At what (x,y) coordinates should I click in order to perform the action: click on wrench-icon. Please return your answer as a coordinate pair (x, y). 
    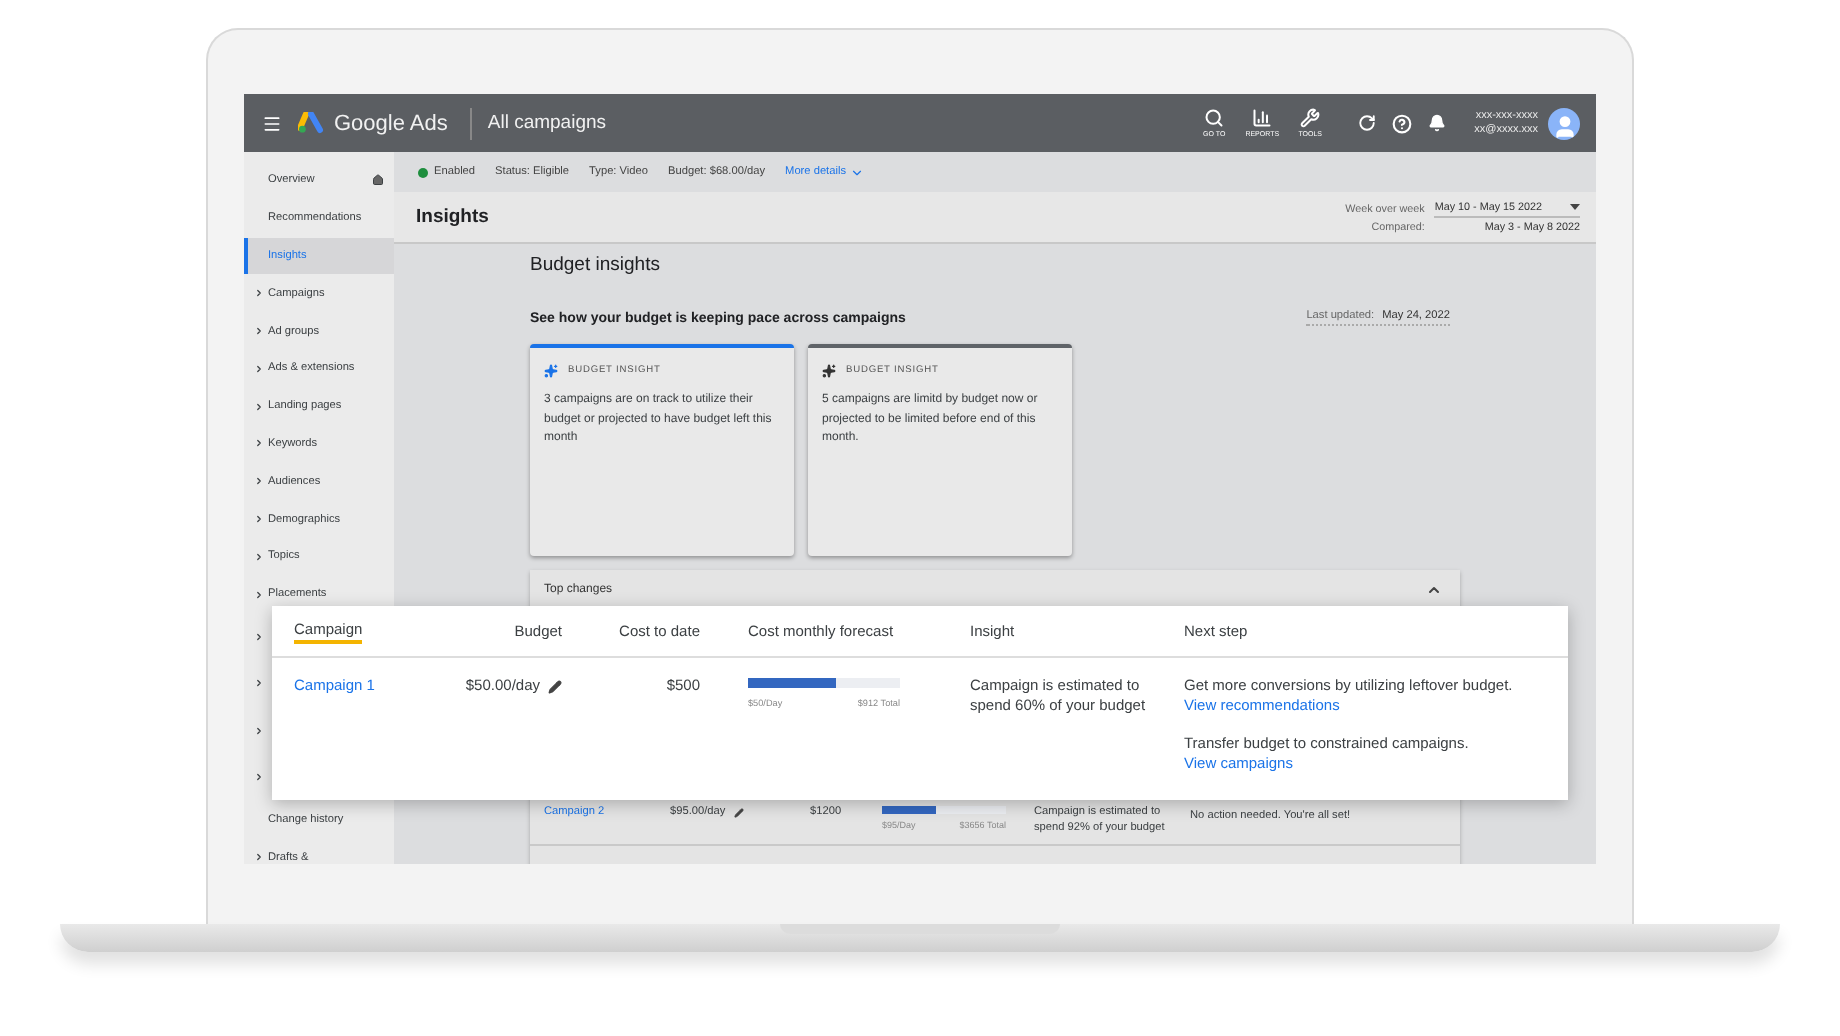
    Looking at the image, I should click on (1310, 118).